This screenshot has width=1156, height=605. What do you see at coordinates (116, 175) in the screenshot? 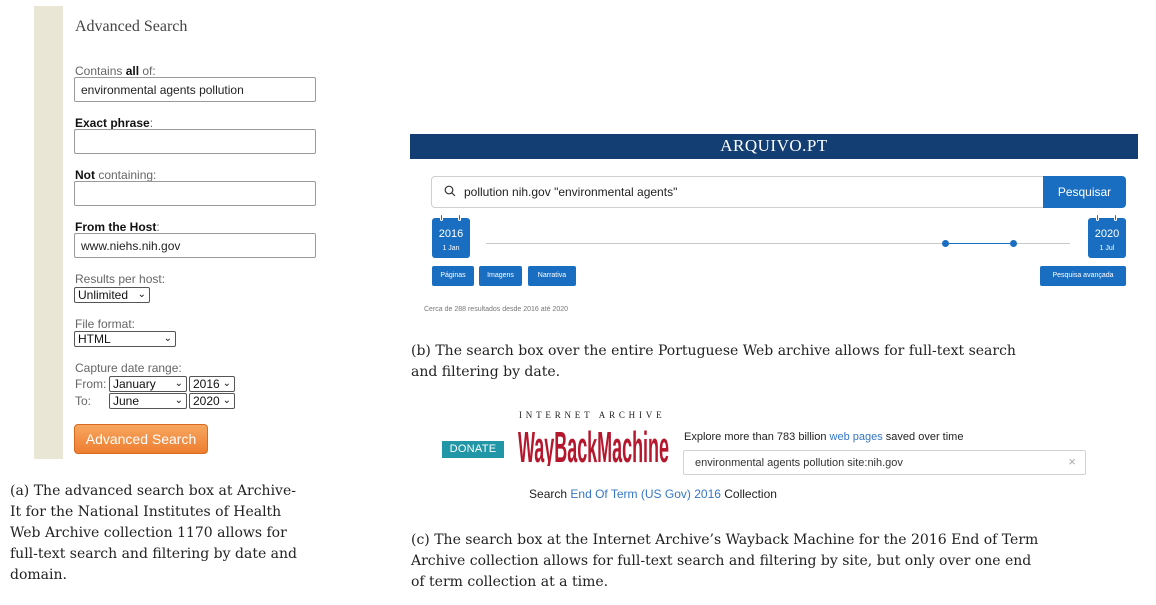
I see `not-containing-label: Not containing:` at bounding box center [116, 175].